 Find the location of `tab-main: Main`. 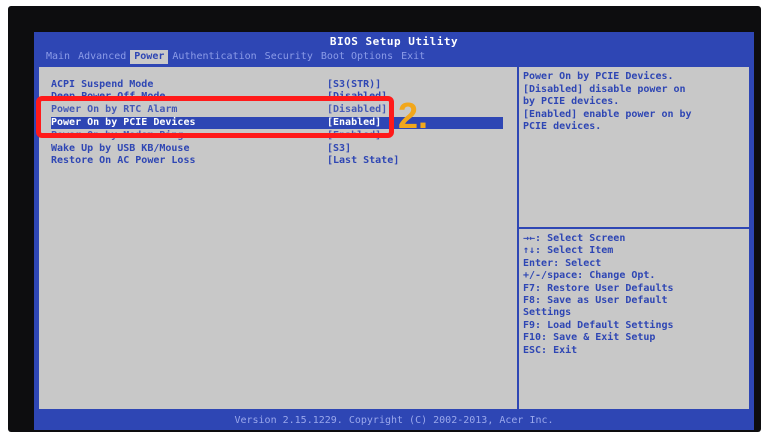

tab-main: Main is located at coordinates (58, 57).